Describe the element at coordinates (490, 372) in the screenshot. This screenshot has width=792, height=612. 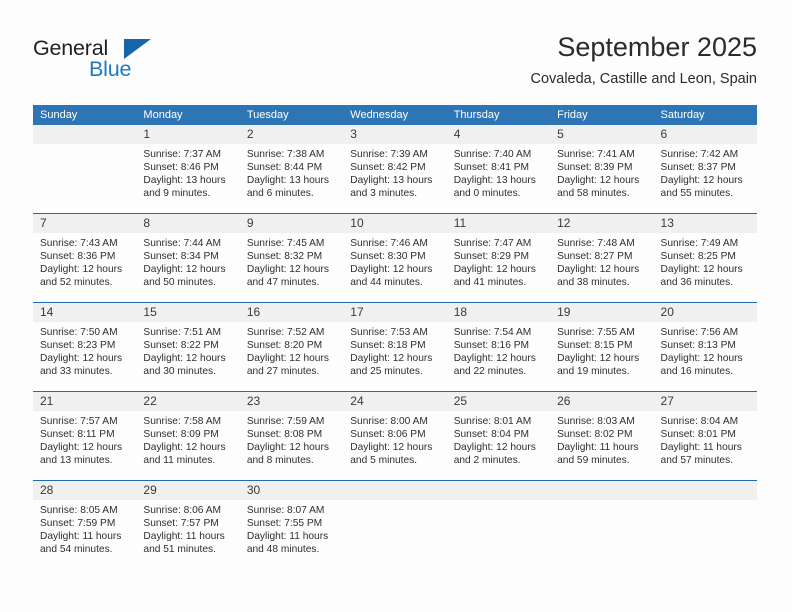
I see `daylight-duration-line2: and 22 minutes.` at that location.